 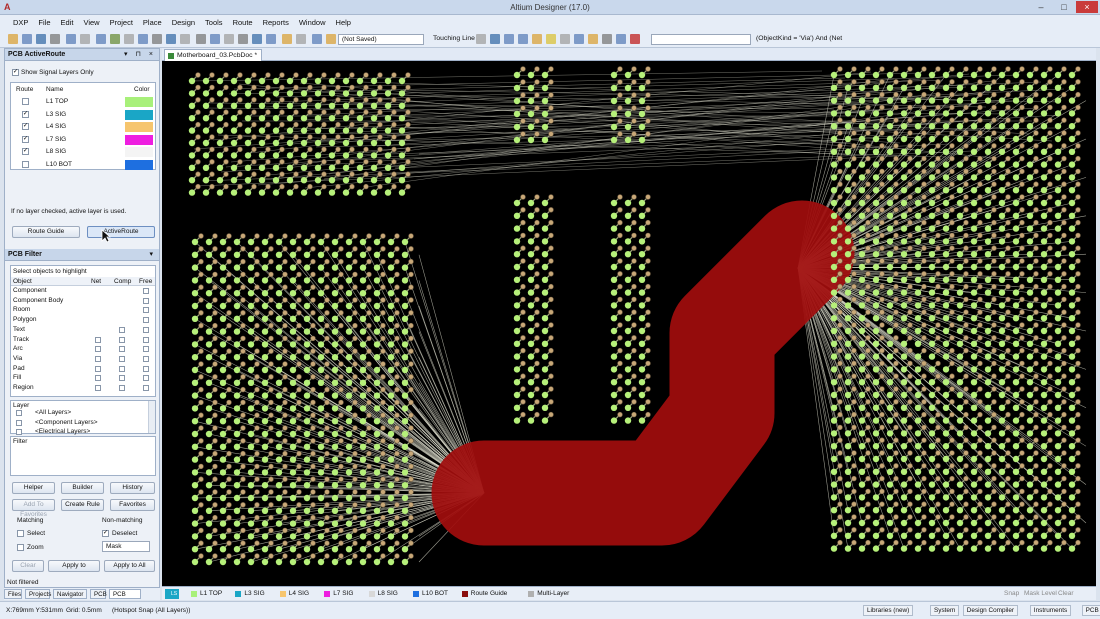 I want to click on layer-tab: Multi-Layer, so click(x=548, y=594).